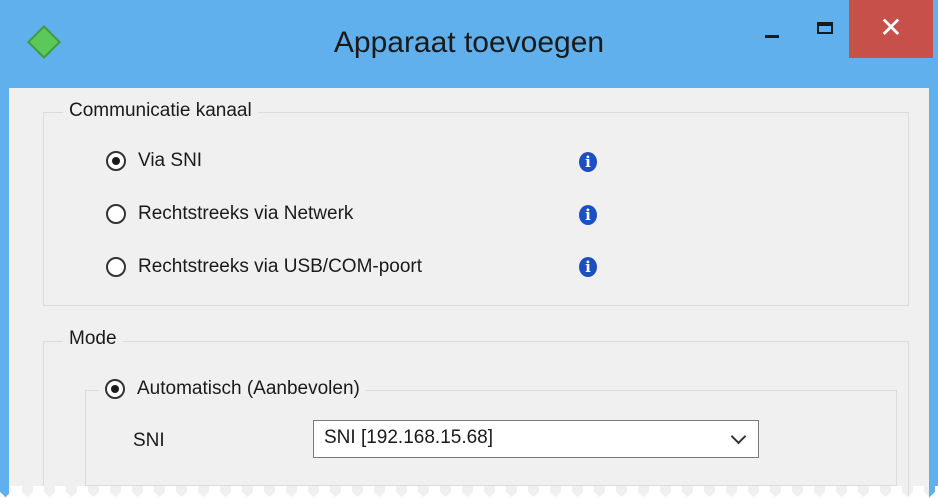 The image size is (938, 498). I want to click on radio-option-automatic: Automatisch (Aanbevolen), so click(232, 389).